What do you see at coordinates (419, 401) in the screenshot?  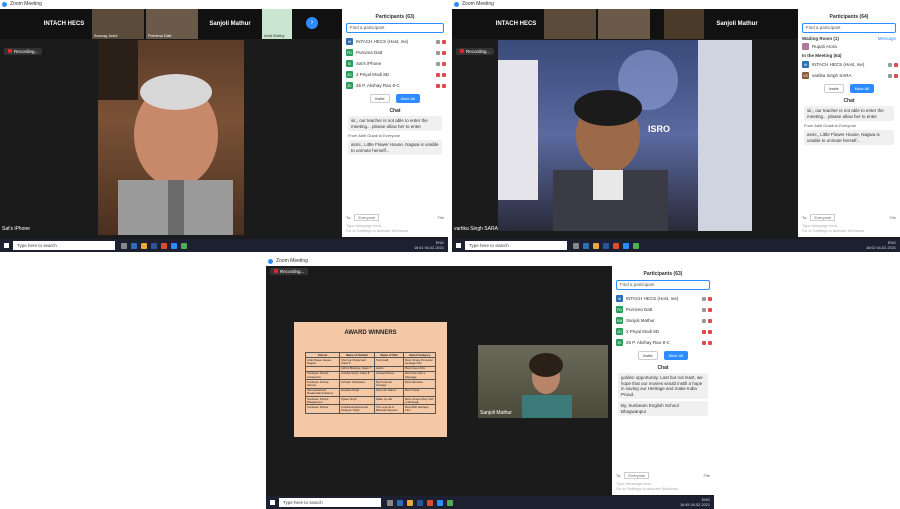 I see `table-cell: Best Unique Story with a Message` at bounding box center [419, 401].